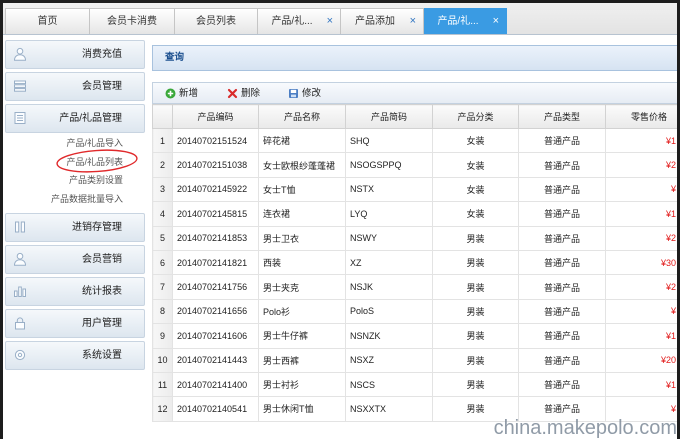  Describe the element at coordinates (102, 355) in the screenshot. I see `sidebar-item-label: 系统设置` at that location.